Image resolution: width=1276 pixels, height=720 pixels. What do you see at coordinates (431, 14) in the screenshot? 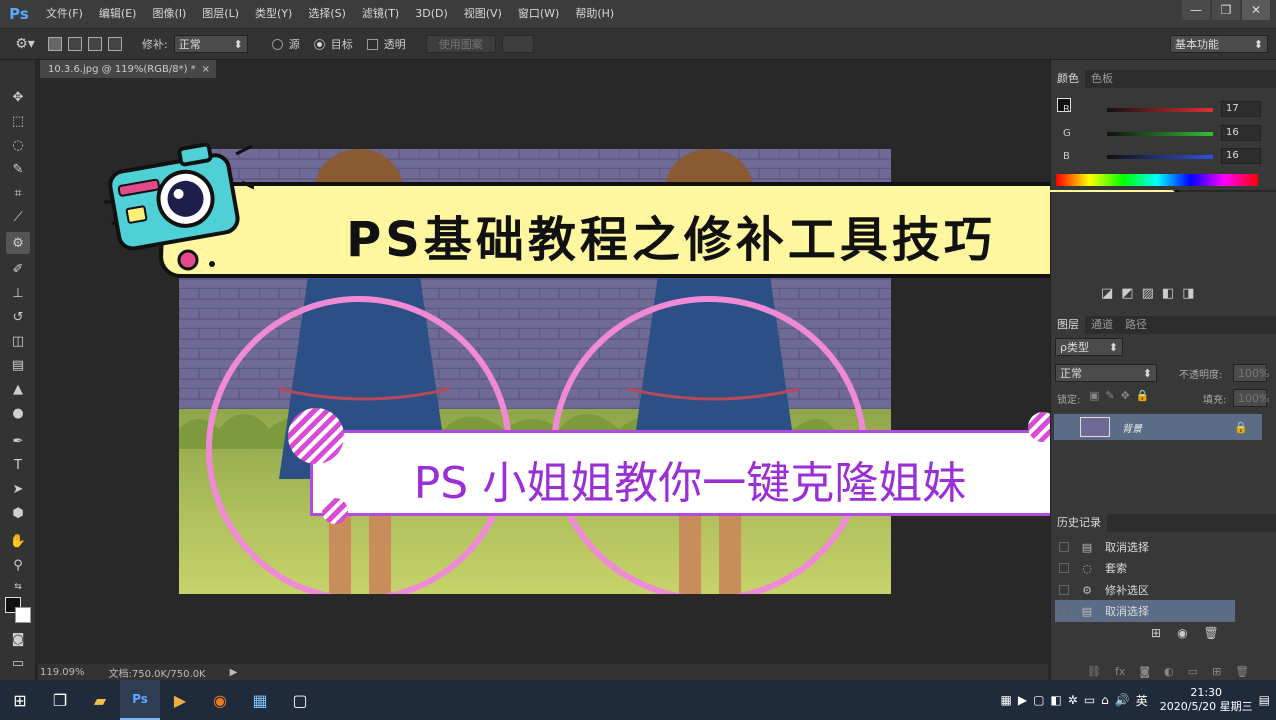
I see `menu-3d: 3D(D)` at bounding box center [431, 14].